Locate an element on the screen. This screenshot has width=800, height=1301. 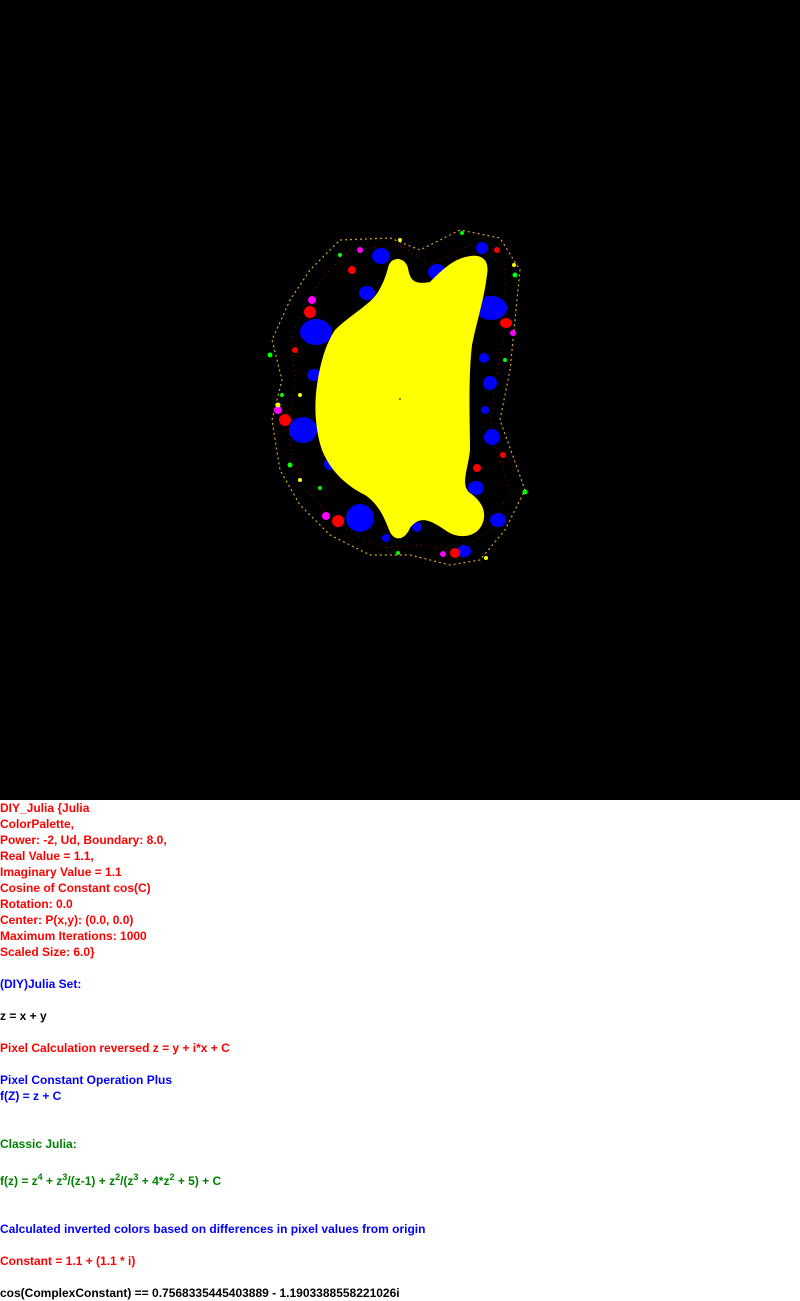
pixel-operation: Pixel Constant Operation Plus is located at coordinates (86, 1080).